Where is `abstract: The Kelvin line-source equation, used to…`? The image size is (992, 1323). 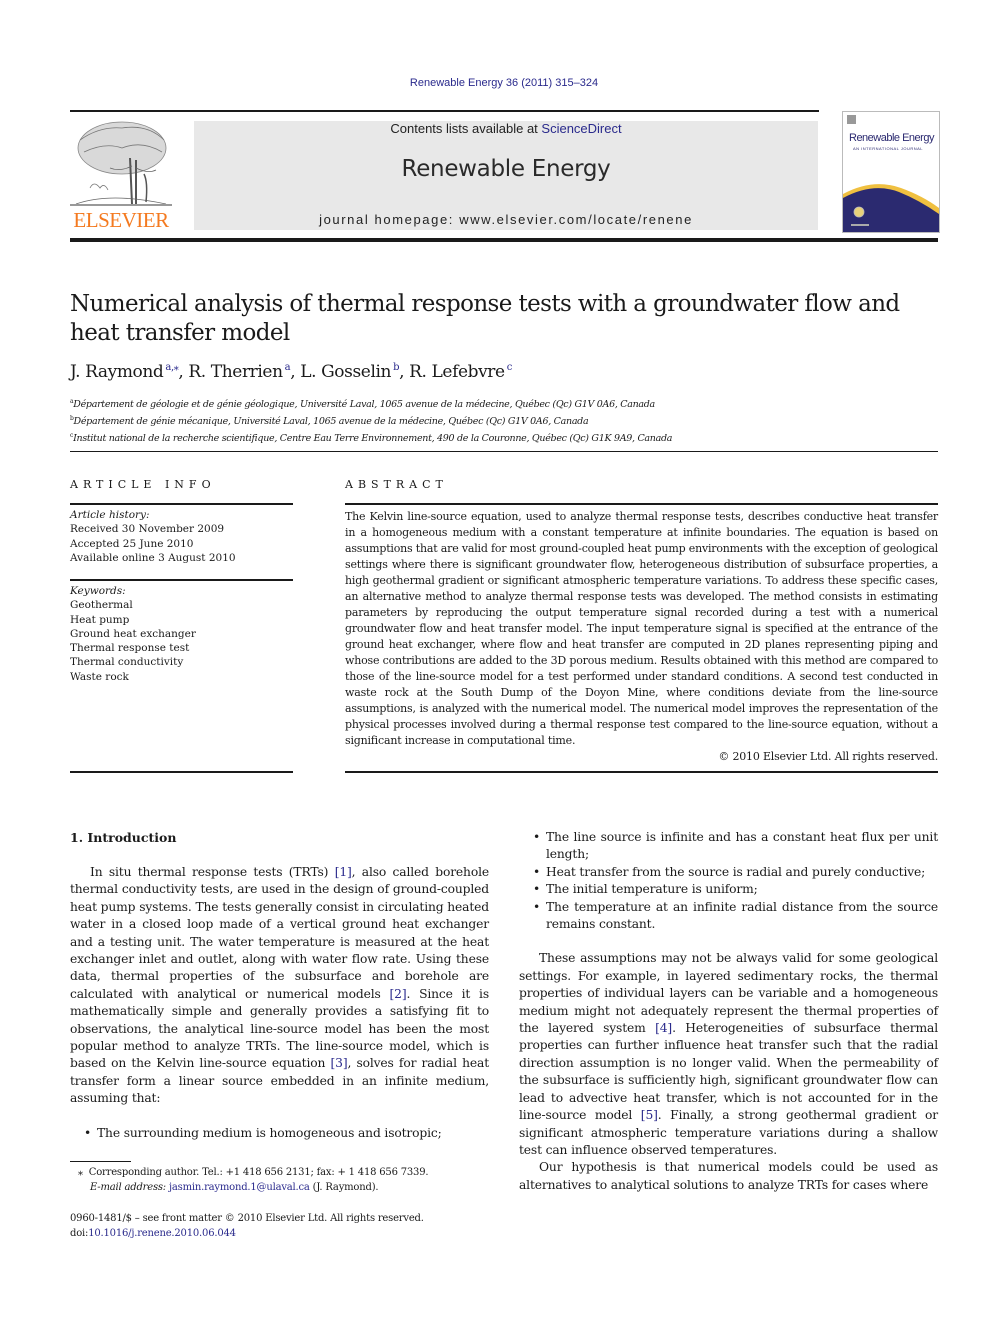
abstract: The Kelvin line-source equation, used to… is located at coordinates (641, 637).